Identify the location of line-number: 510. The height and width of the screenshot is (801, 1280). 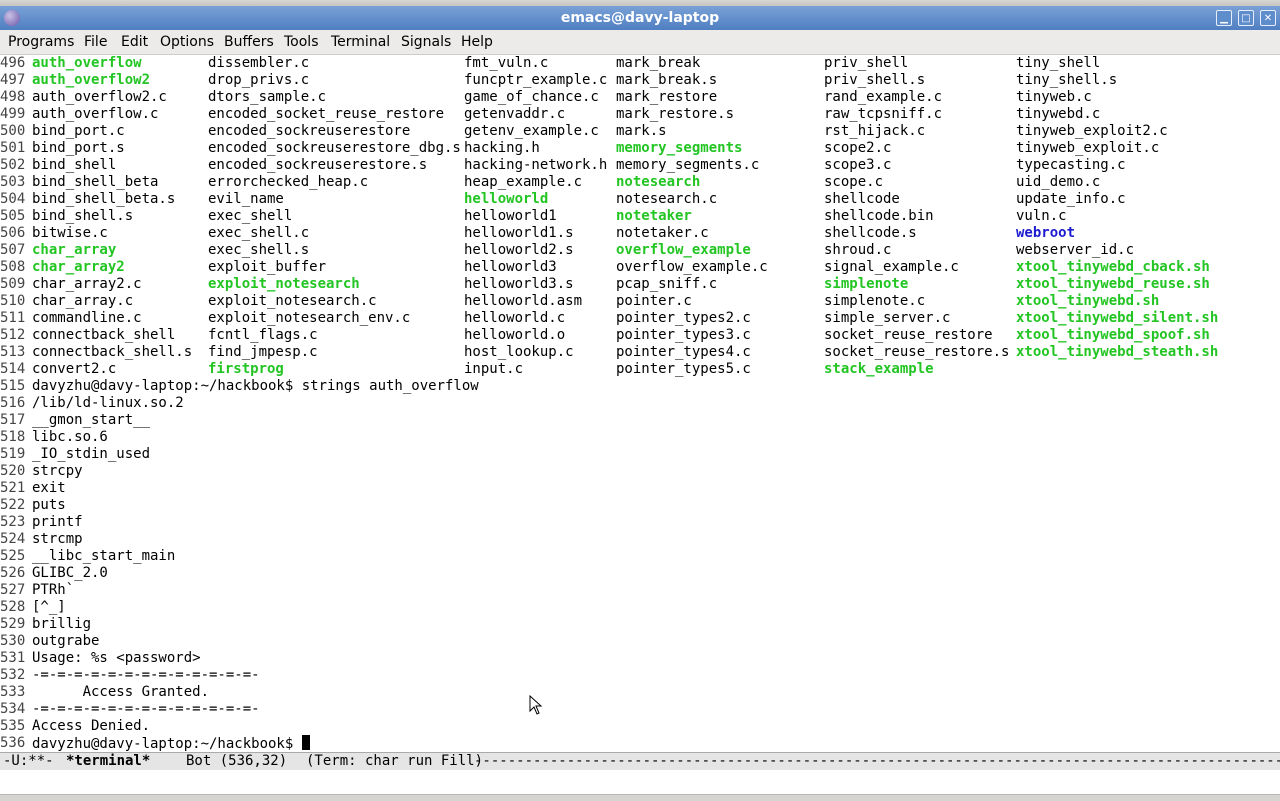
(13, 301).